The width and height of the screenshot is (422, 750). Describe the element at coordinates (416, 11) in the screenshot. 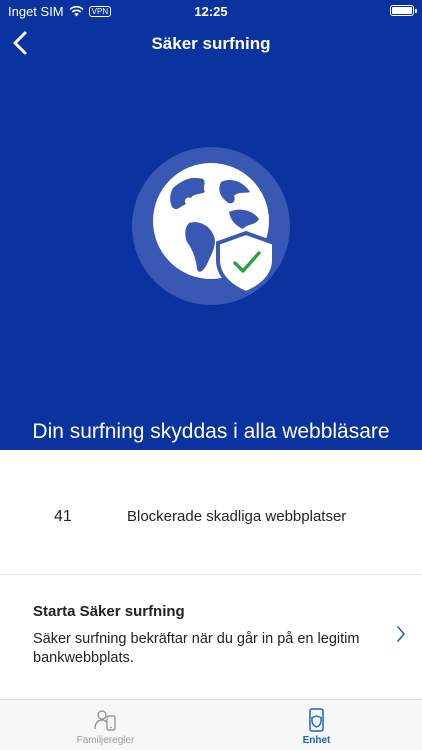

I see `battery-tip` at that location.